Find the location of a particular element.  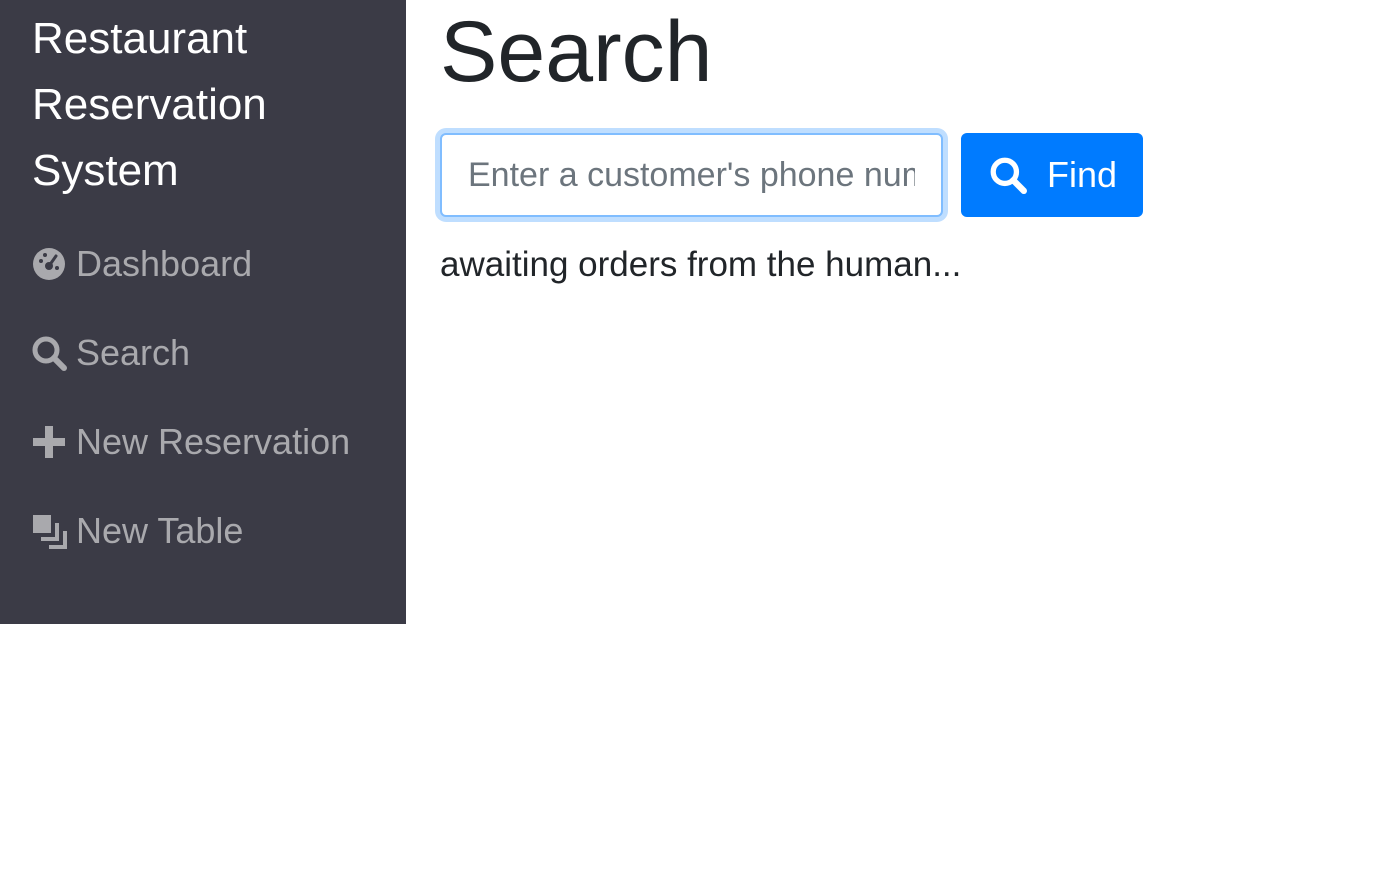

dashboard-icon is located at coordinates (49, 264).